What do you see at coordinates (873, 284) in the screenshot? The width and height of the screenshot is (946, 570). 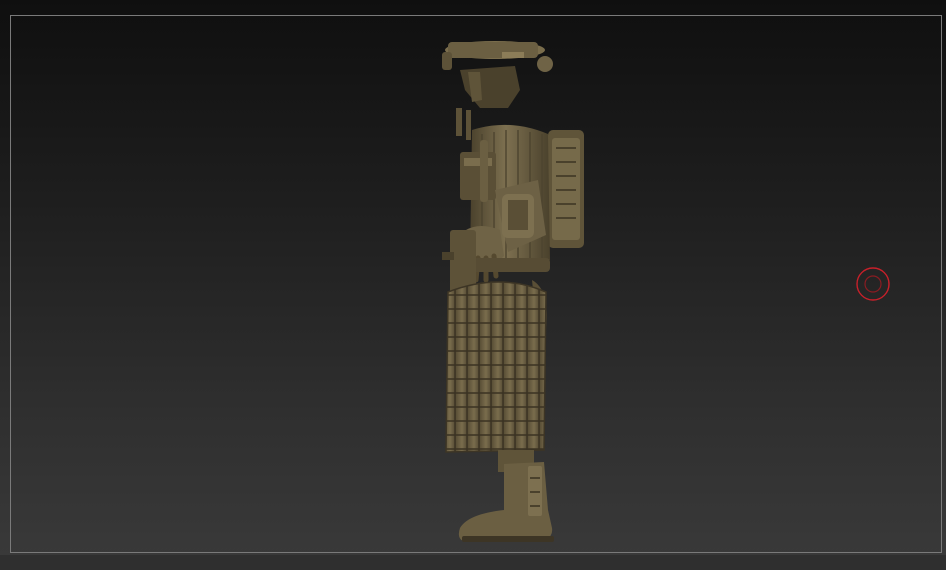 I see `brush-circle-icon` at bounding box center [873, 284].